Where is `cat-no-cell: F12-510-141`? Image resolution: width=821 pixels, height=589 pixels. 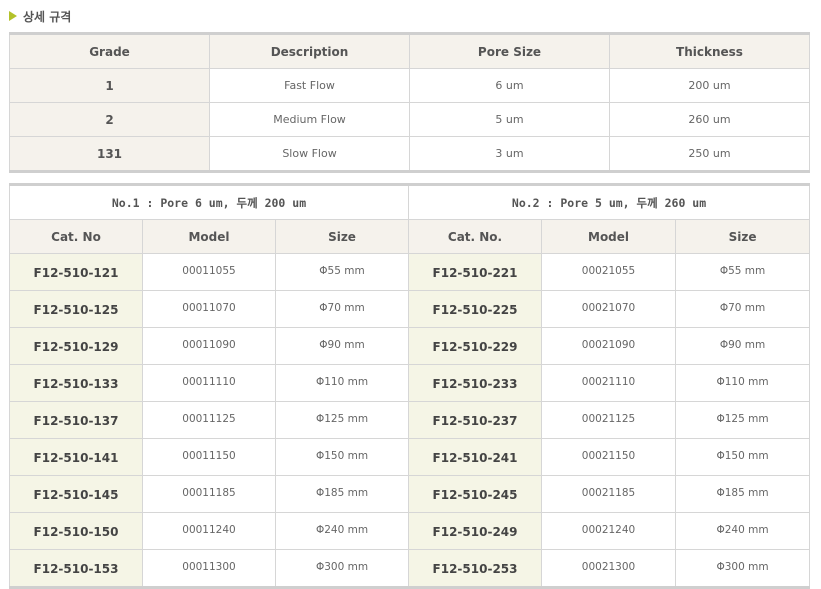 cat-no-cell: F12-510-141 is located at coordinates (76, 457).